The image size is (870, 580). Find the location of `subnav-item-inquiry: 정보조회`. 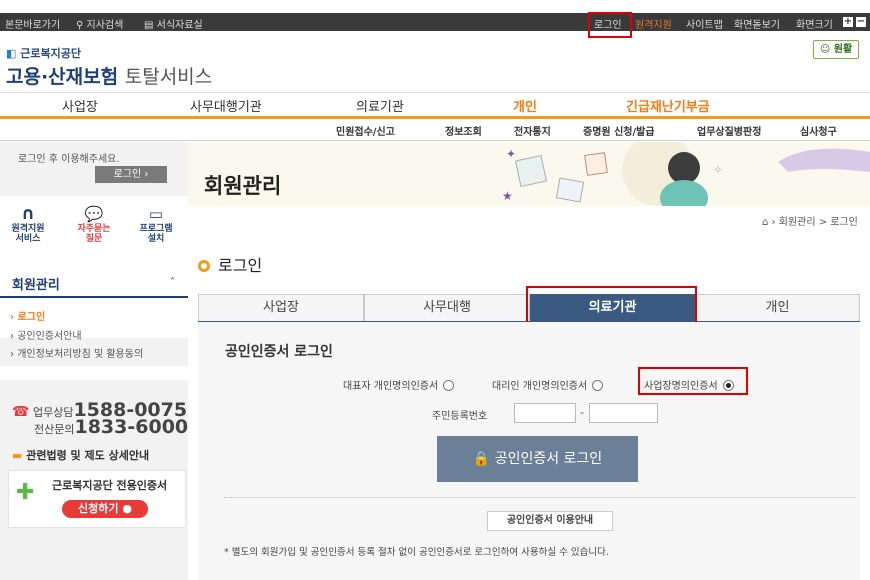

subnav-item-inquiry: 정보조회 is located at coordinates (463, 130).